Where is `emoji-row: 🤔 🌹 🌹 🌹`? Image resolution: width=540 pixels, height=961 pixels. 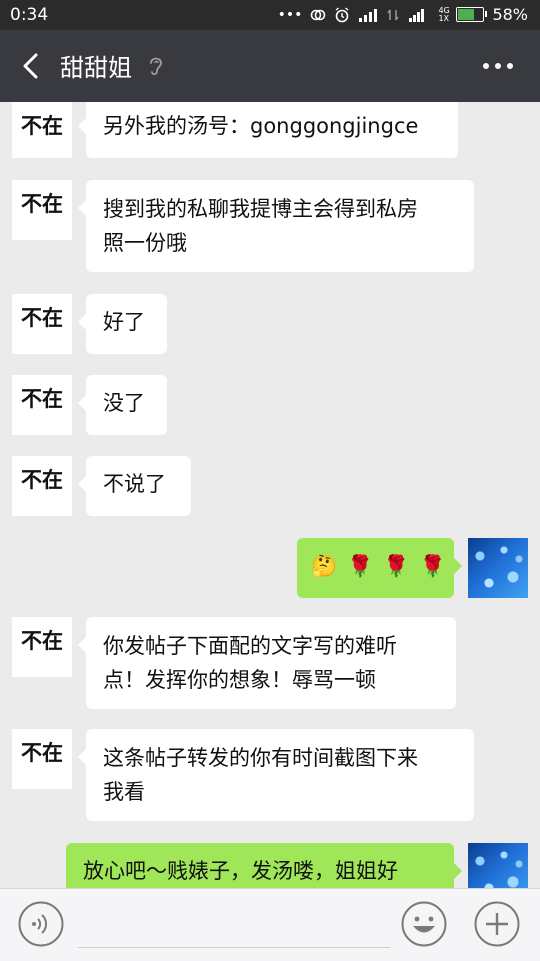
emoji-row: 🤔 🌹 🌹 🌹 is located at coordinates (378, 566).